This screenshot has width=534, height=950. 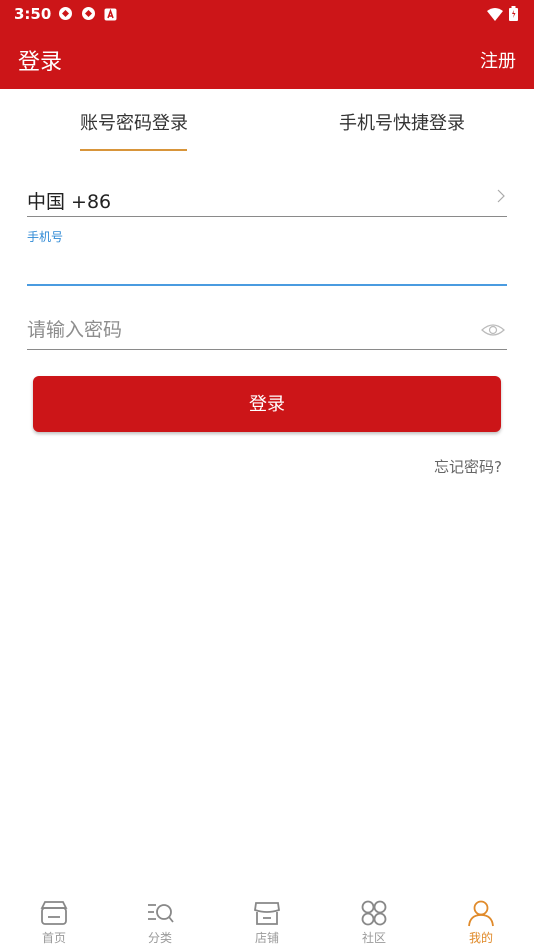 I want to click on bottom-navigation: 首页 分类 店铺 社区 我的, so click(x=267, y=922).